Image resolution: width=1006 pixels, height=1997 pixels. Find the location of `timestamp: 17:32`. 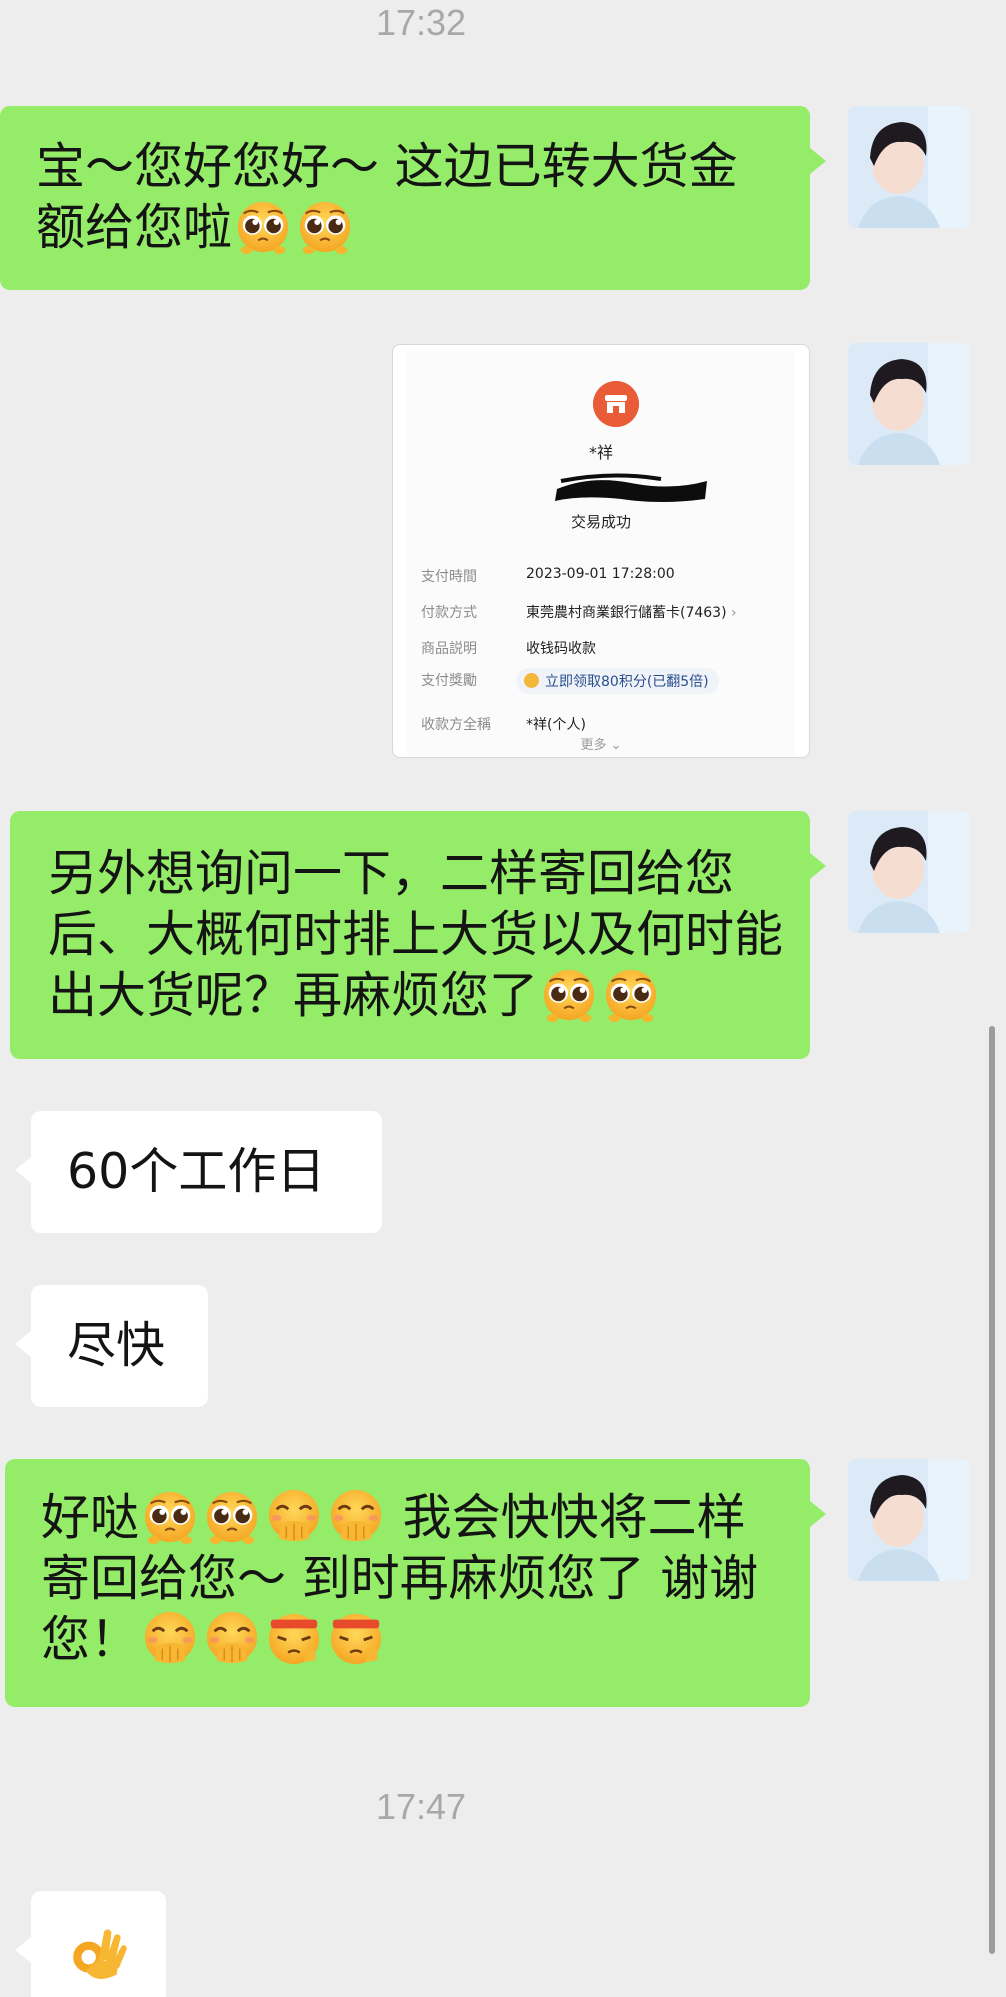

timestamp: 17:32 is located at coordinates (421, 22).